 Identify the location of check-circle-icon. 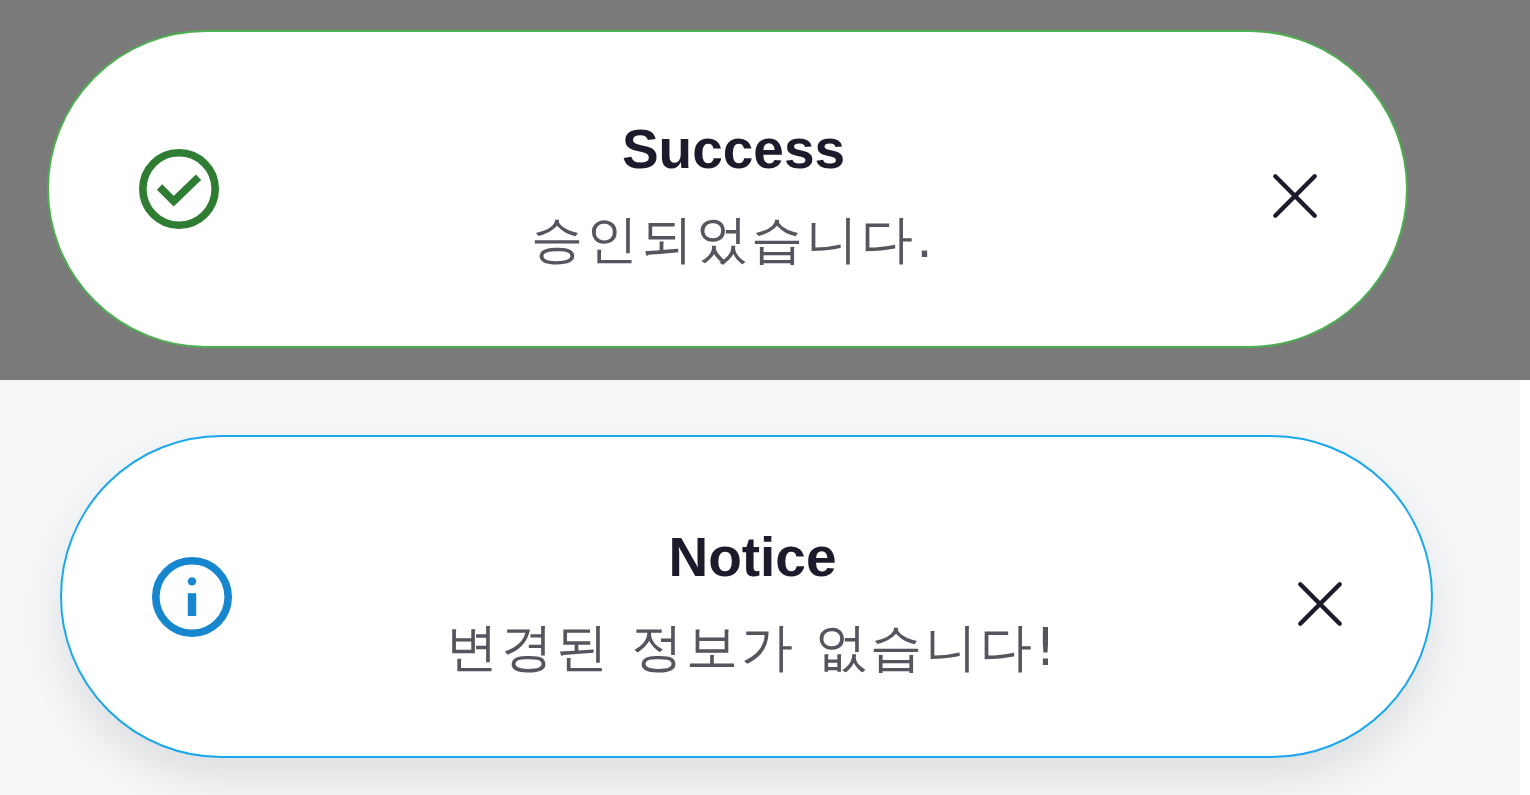
(179, 189).